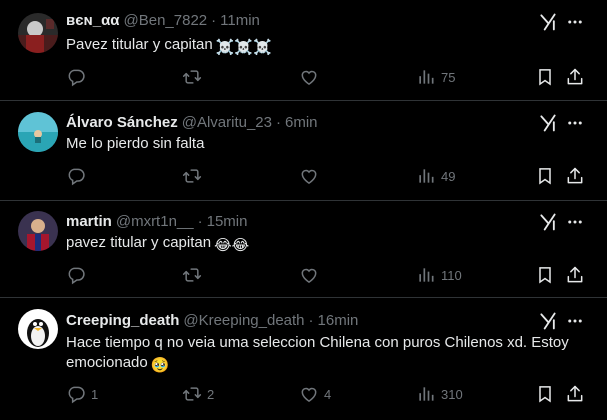 Image resolution: width=607 pixels, height=420 pixels. Describe the element at coordinates (166, 20) in the screenshot. I see `user-handle: @Ben_7822` at that location.